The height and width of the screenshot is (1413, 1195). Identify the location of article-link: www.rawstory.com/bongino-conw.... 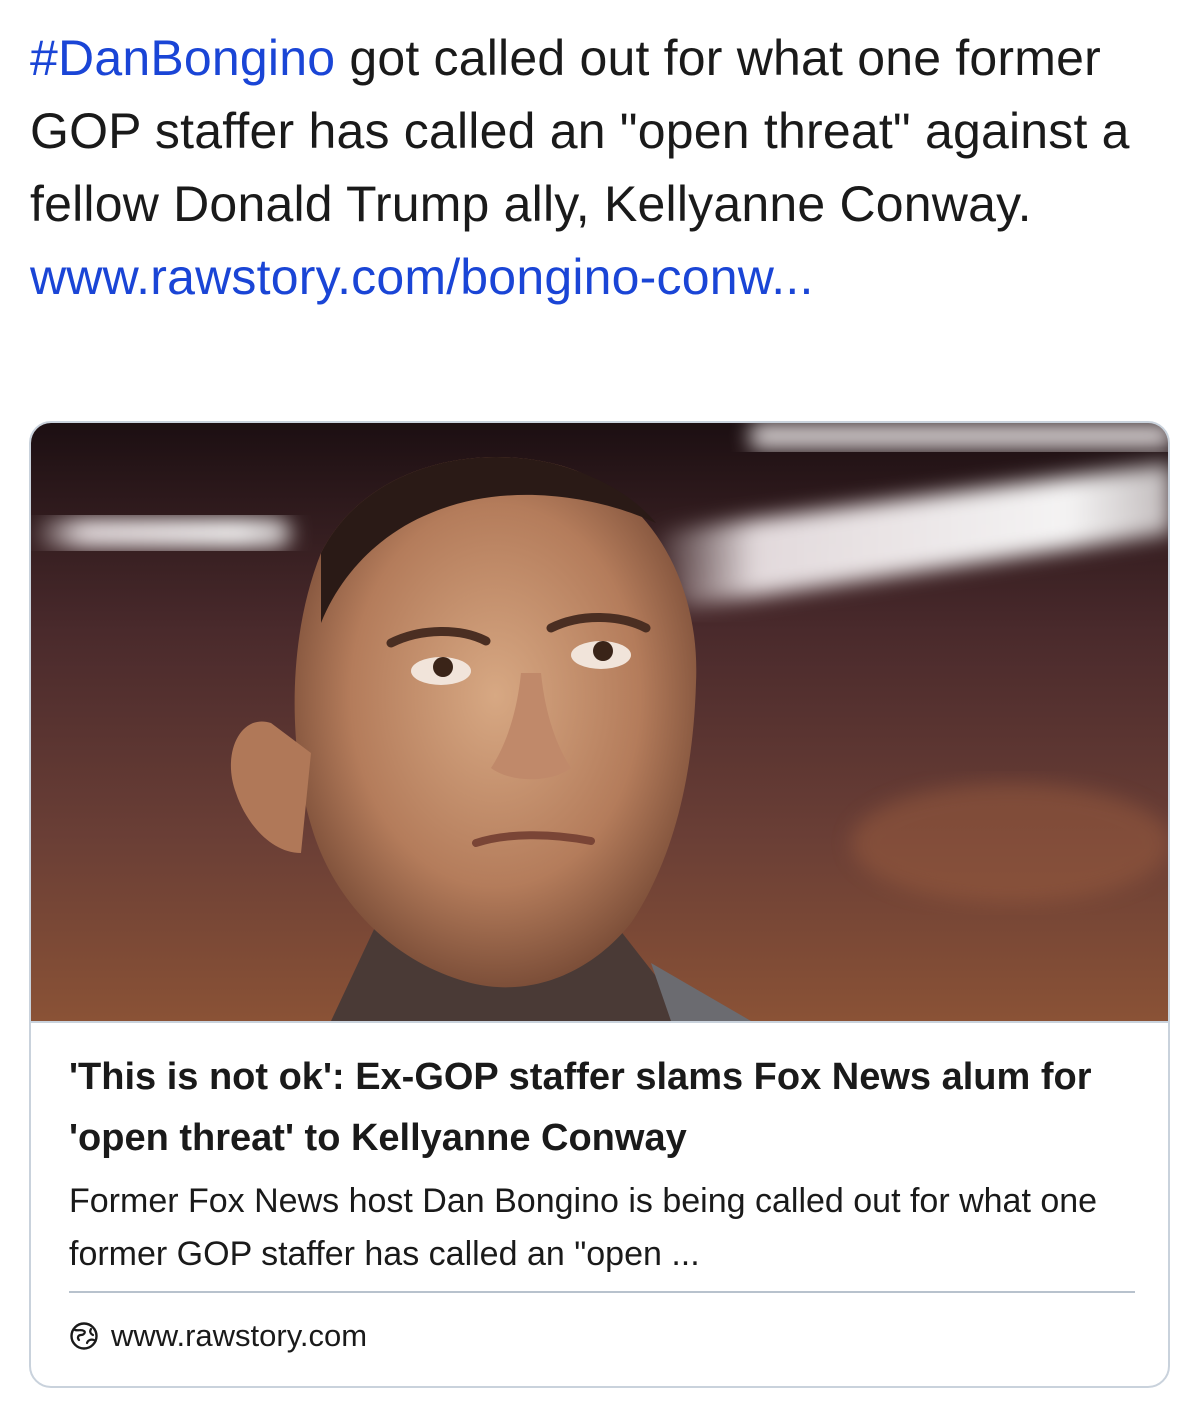
(600, 277).